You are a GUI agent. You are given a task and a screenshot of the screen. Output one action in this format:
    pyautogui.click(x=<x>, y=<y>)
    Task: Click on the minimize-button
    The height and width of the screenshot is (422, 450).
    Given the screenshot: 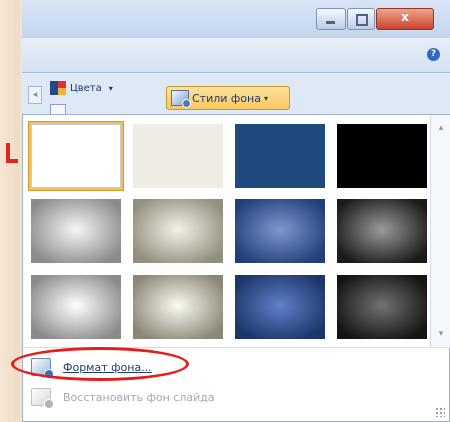 What is the action you would take?
    pyautogui.click(x=331, y=19)
    